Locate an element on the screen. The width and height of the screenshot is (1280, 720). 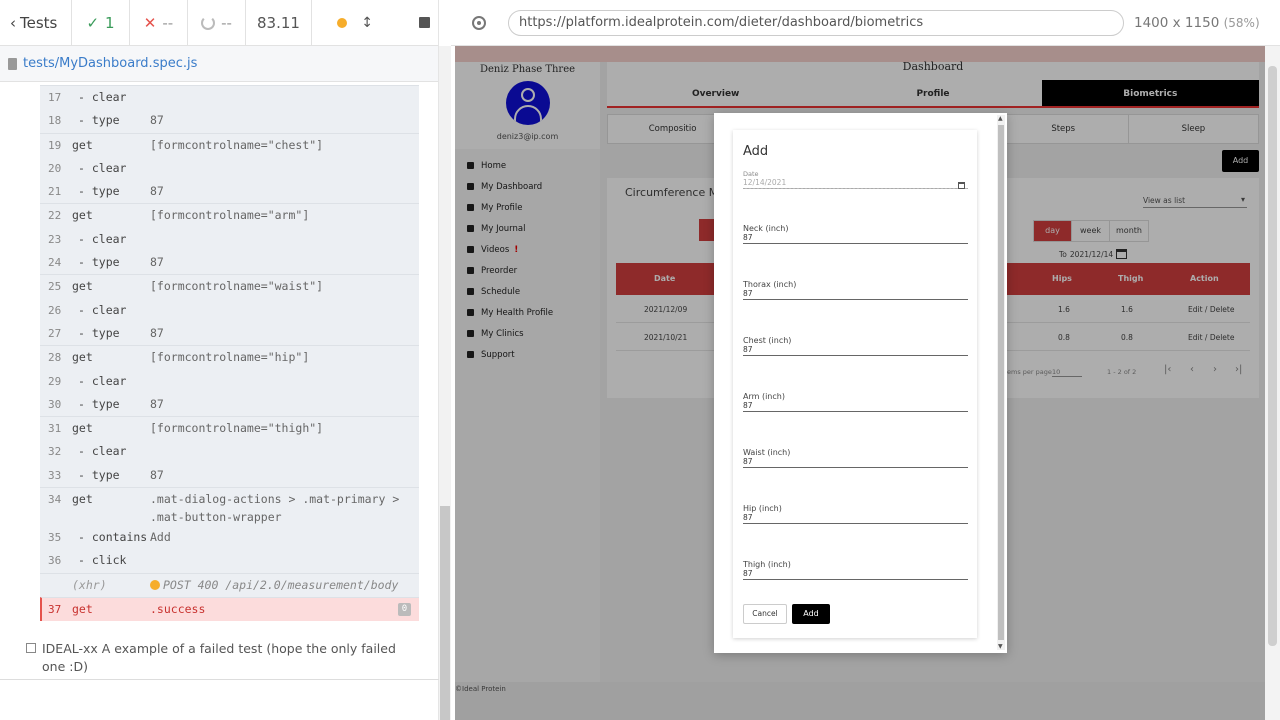
xhr-row: (xhr) POST 400 /api/2.0/measurement/body is located at coordinates (229, 584).